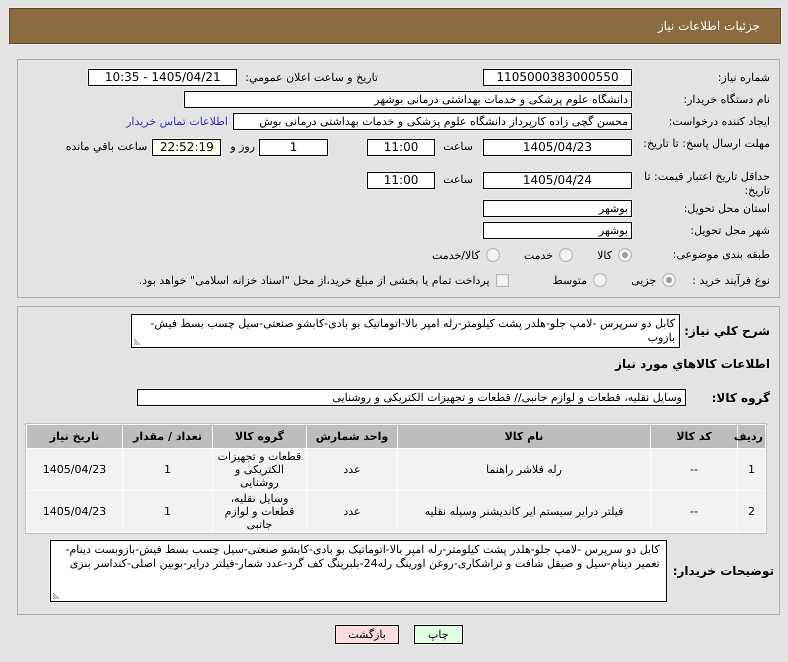 This screenshot has width=788, height=662. I want to click on date-field: 1405/04/23, so click(557, 147).